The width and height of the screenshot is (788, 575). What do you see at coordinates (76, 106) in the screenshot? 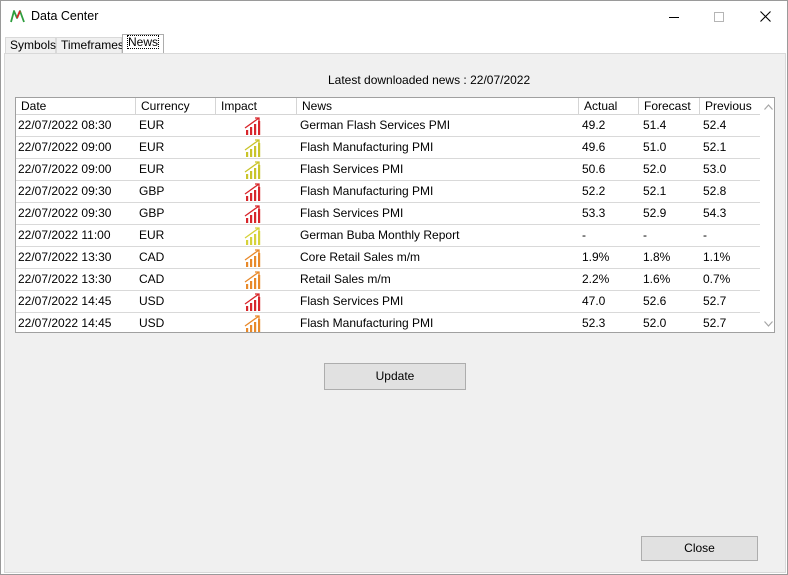
I see `column-header-date: Date` at bounding box center [76, 106].